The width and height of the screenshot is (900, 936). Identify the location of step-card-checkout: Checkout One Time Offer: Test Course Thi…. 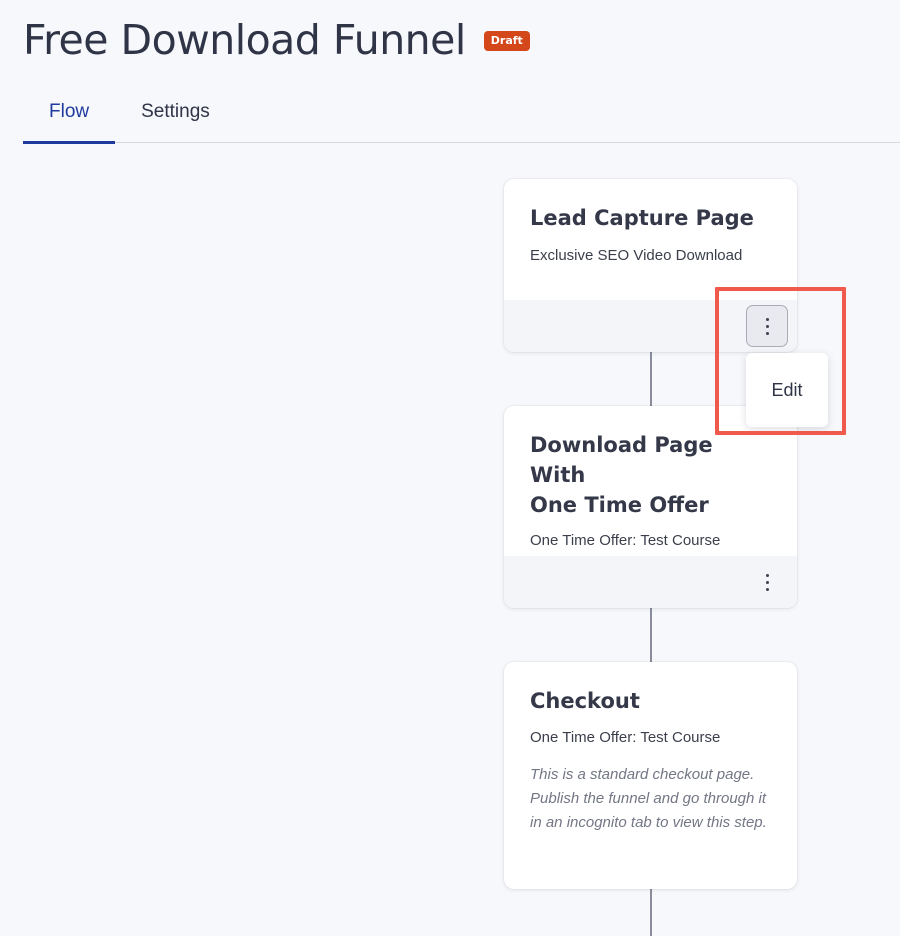
(650, 775).